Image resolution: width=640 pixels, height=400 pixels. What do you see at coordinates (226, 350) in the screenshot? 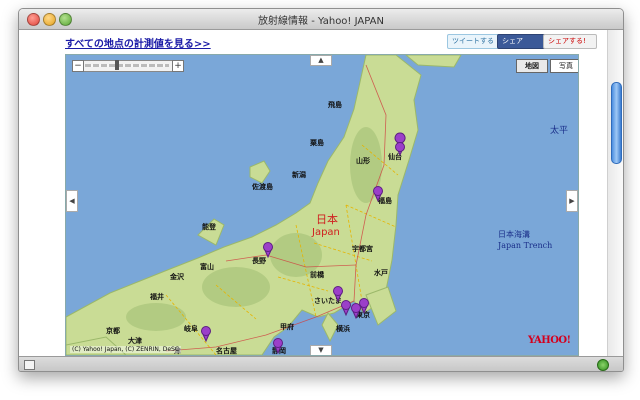
I see `label-nagoya: 名古屋` at bounding box center [226, 350].